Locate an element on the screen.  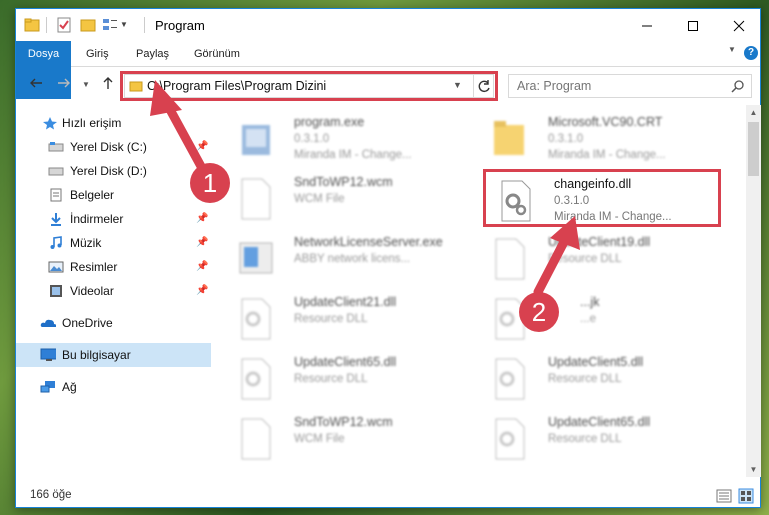
step-marker-1: 1 is located at coordinates (210, 183).